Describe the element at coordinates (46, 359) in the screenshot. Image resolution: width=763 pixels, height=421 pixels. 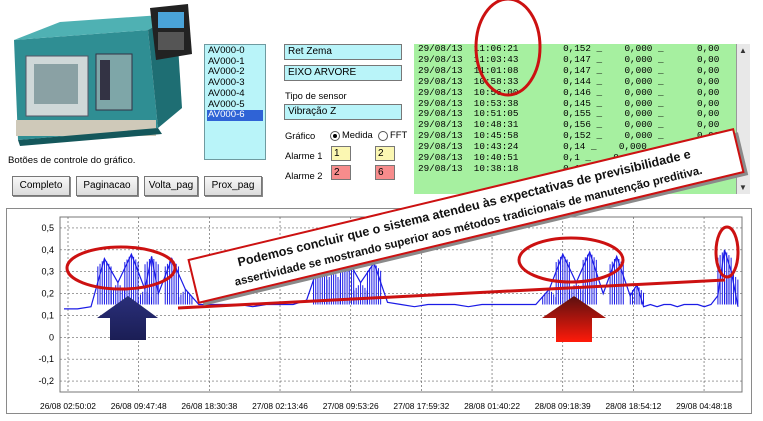
I see `y-tick-label: -0,1` at that location.